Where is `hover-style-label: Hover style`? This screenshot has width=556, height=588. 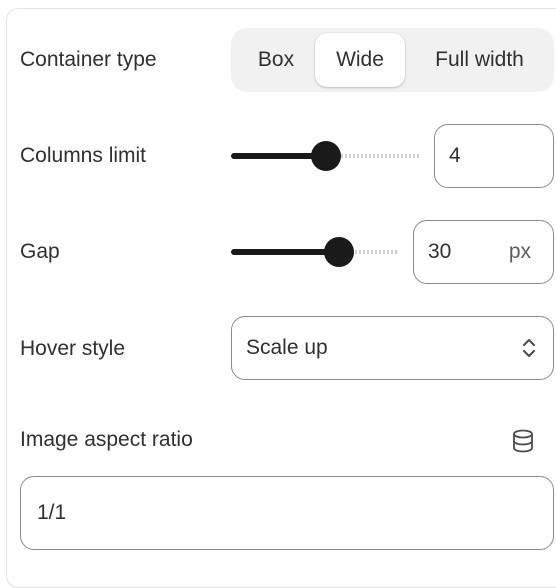
hover-style-label: Hover style is located at coordinates (73, 348).